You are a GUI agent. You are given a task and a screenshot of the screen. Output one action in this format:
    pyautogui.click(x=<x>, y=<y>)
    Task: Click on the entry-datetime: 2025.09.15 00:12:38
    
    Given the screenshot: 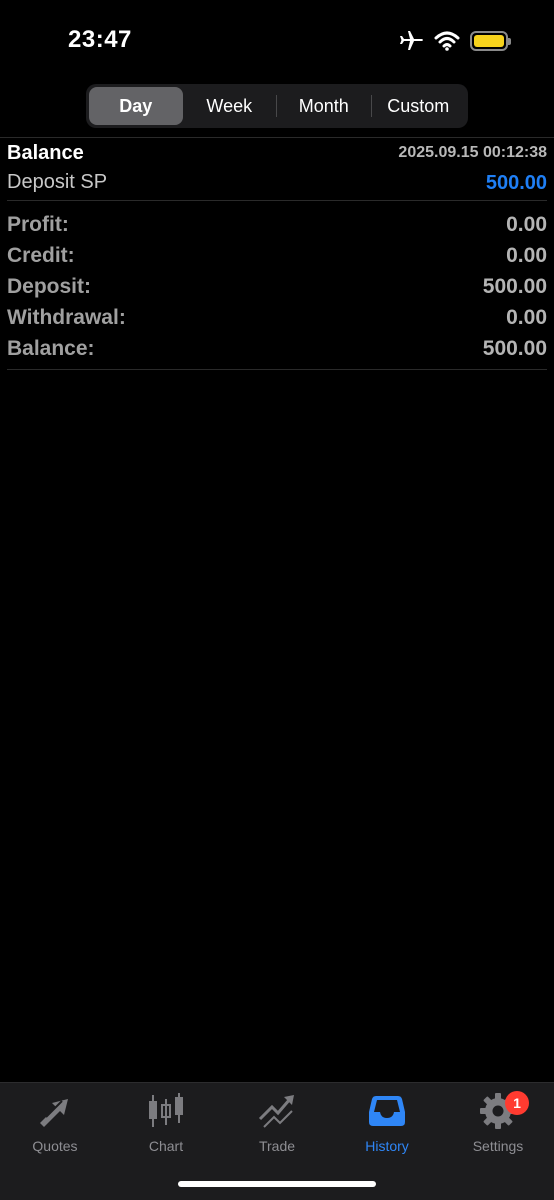 What is the action you would take?
    pyautogui.click(x=472, y=152)
    